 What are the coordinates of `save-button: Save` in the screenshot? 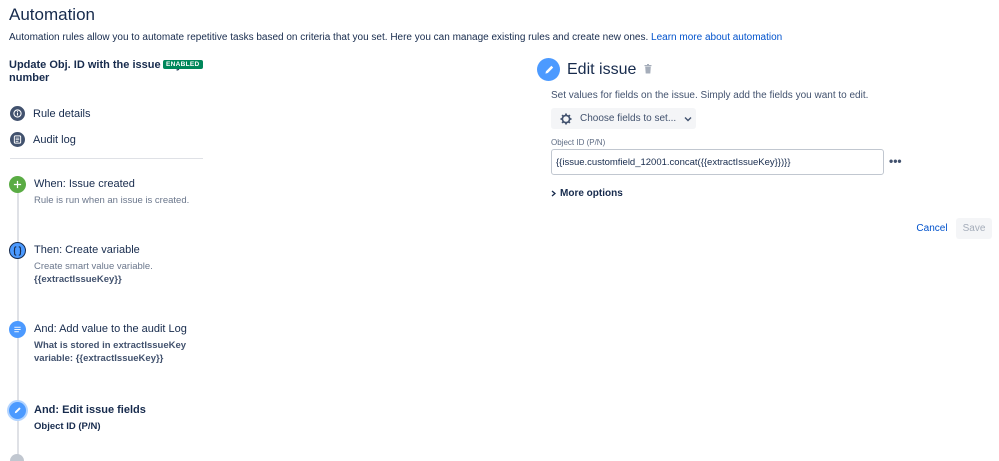 It's located at (974, 228).